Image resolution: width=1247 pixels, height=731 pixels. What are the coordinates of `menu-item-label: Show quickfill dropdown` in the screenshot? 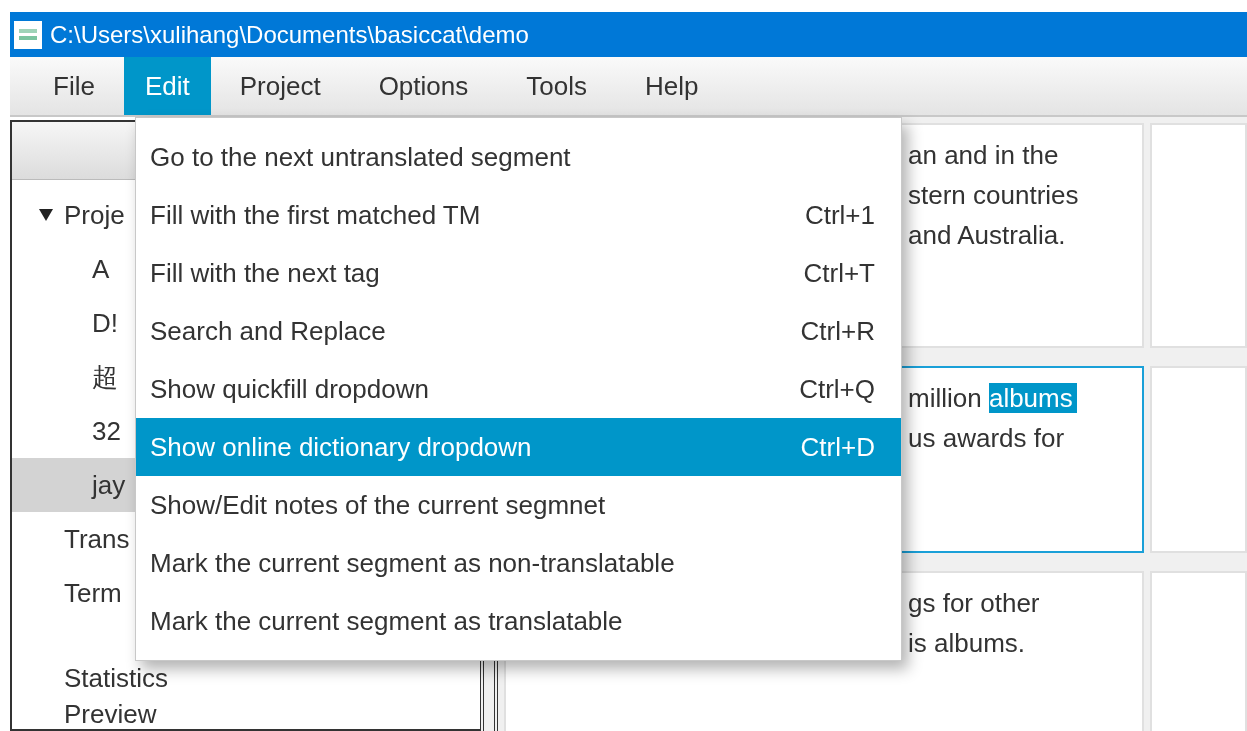 It's located at (289, 389).